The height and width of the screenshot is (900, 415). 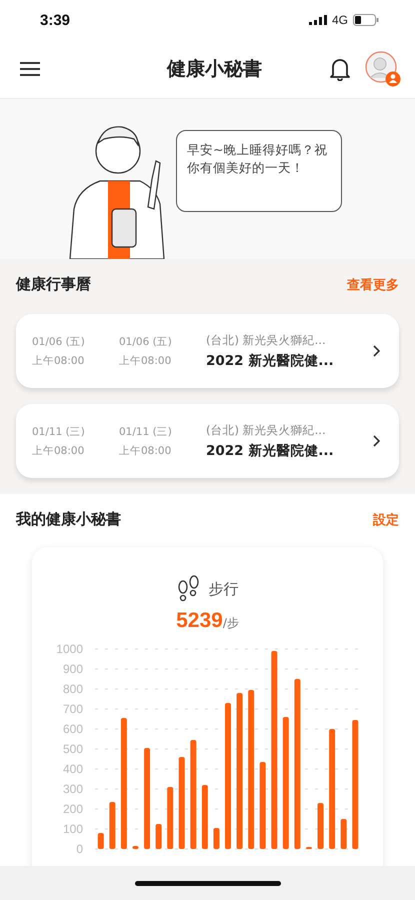 What do you see at coordinates (72, 829) in the screenshot?
I see `y-axis-label: 100` at bounding box center [72, 829].